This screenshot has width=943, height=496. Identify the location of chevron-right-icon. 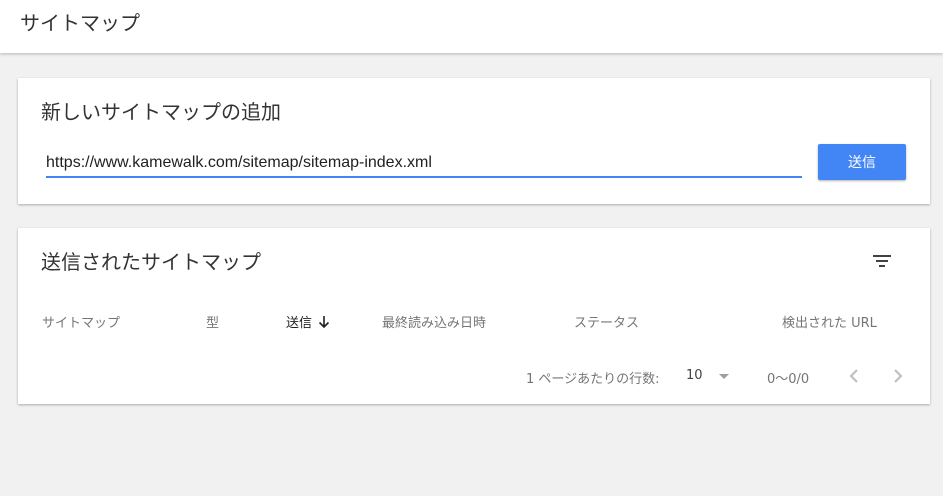
(898, 376).